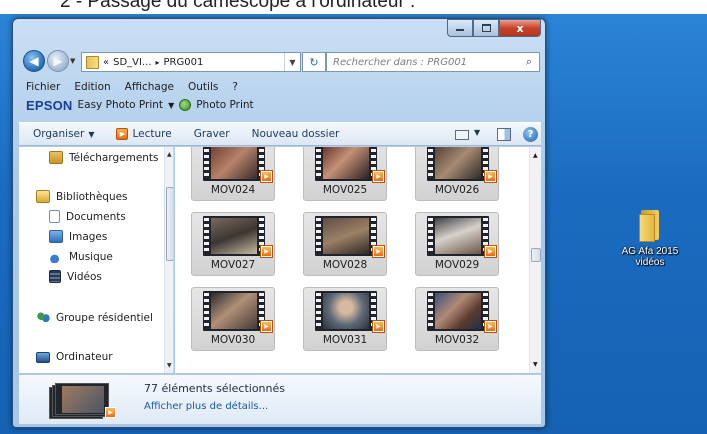  I want to click on file-item: ▶ MOV030, so click(233, 319).